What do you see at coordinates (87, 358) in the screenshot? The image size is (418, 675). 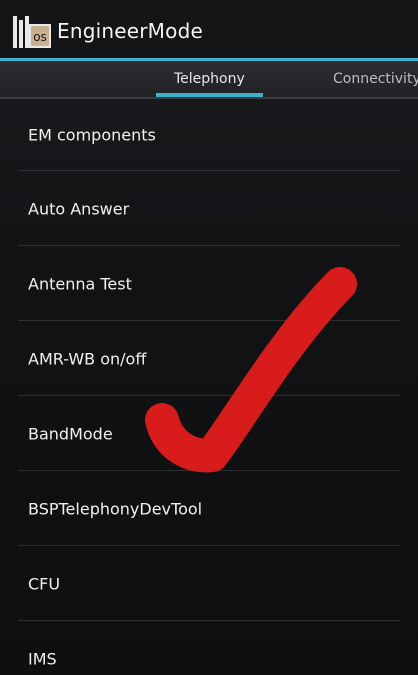 I see `list-item-label: AMR-WB on/off` at bounding box center [87, 358].